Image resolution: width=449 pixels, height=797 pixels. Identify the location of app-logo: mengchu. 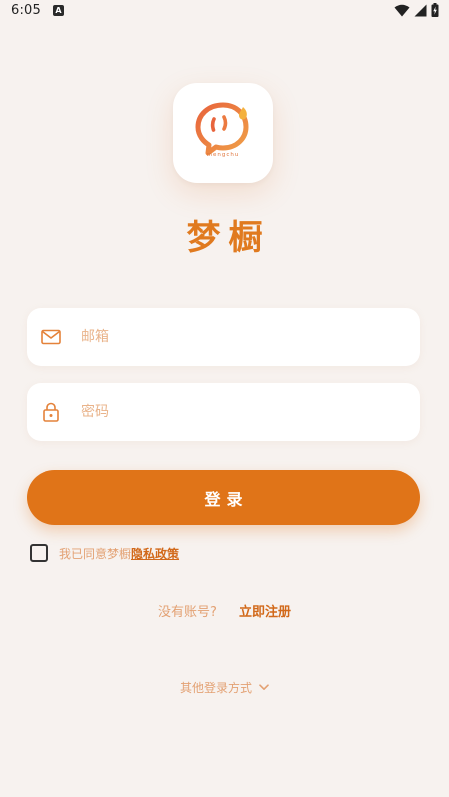
(223, 133).